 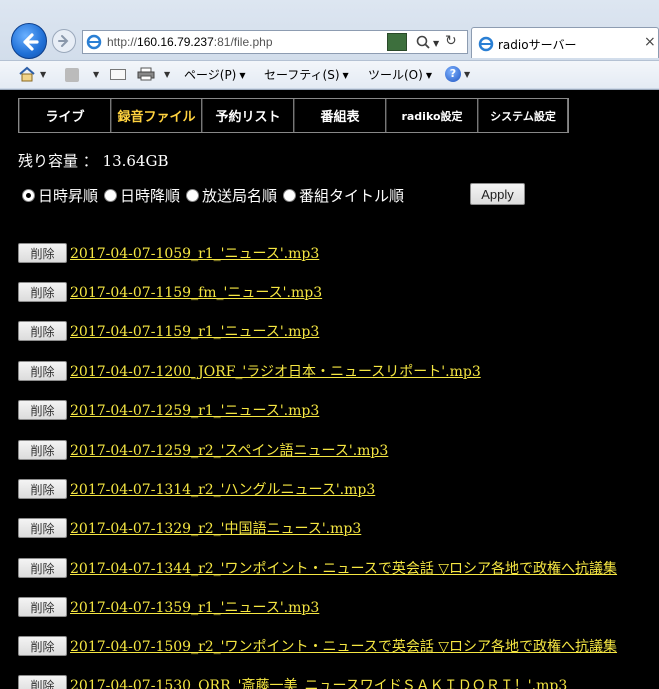 What do you see at coordinates (275, 42) in the screenshot?
I see `address-bar: http://160.16.79.237:81/file.php ▼ ↻` at bounding box center [275, 42].